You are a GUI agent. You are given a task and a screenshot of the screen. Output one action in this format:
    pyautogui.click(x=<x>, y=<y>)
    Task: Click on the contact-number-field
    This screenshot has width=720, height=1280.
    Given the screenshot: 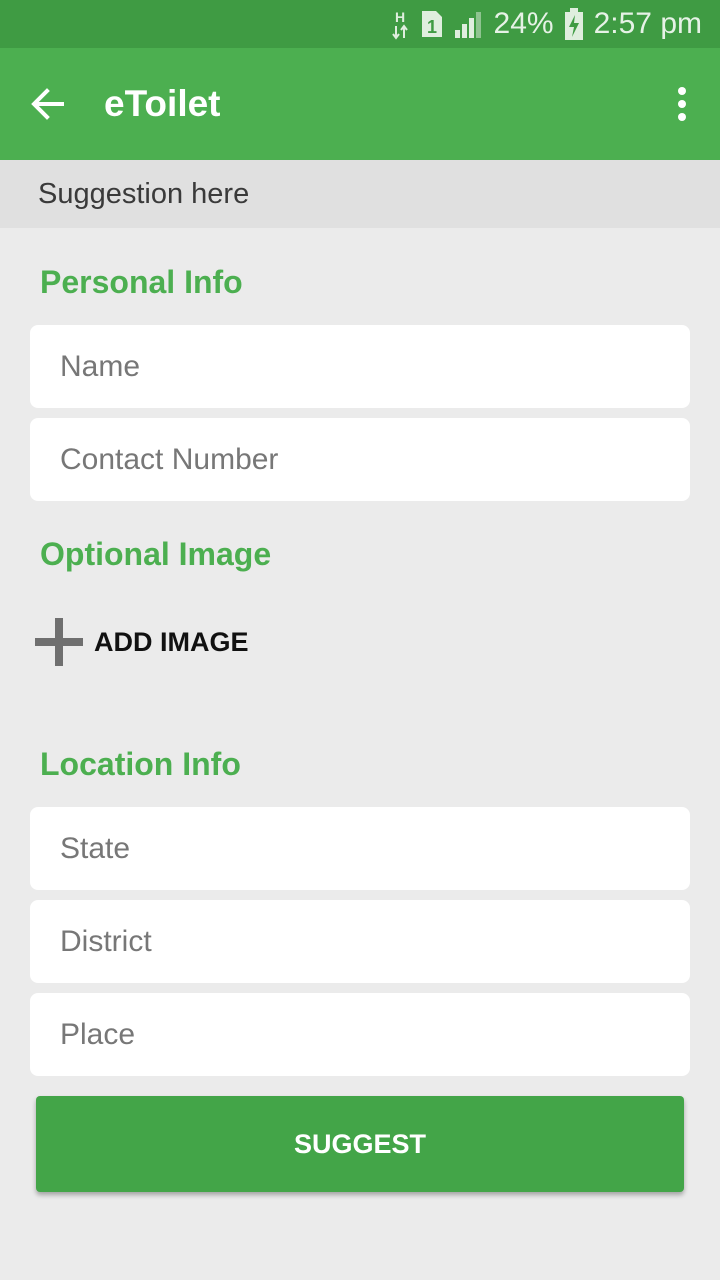 What is the action you would take?
    pyautogui.click(x=360, y=459)
    